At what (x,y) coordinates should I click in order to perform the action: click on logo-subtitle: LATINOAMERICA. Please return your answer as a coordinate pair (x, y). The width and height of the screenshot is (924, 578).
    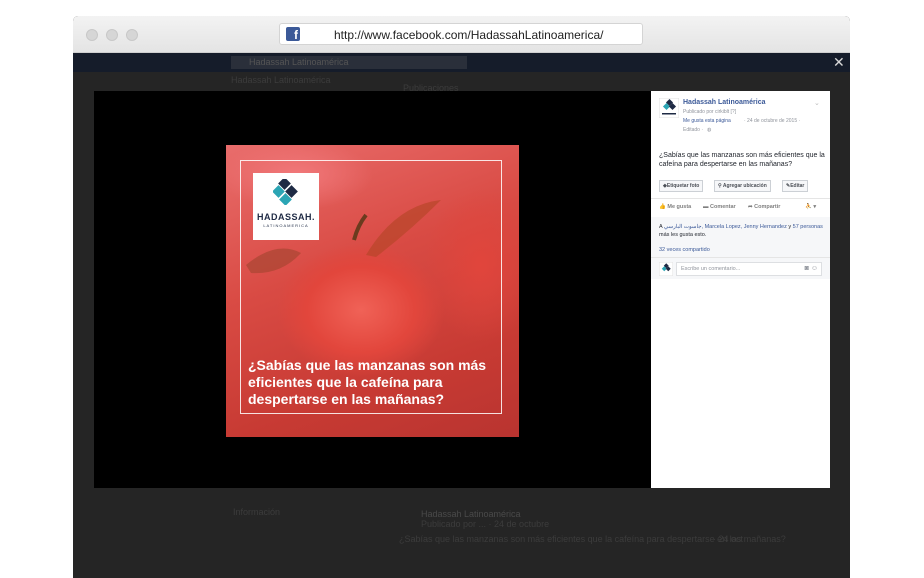
    Looking at the image, I should click on (286, 225).